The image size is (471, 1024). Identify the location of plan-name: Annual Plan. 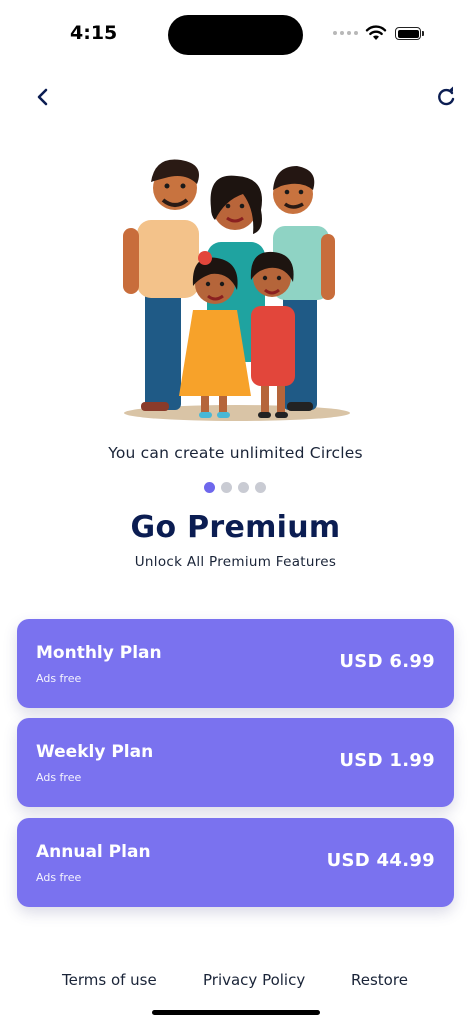
(93, 852).